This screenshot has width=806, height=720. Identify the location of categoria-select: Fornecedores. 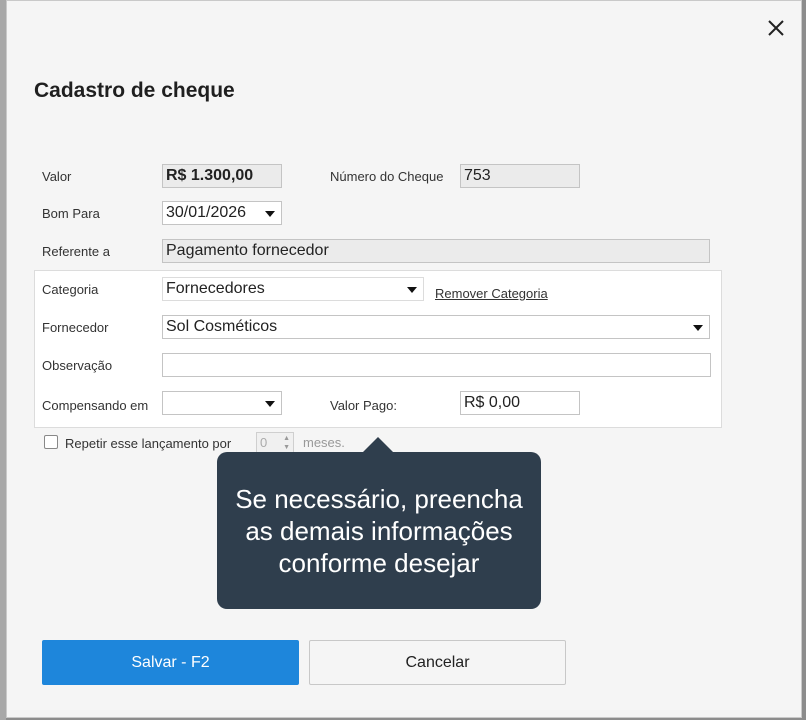
(293, 289).